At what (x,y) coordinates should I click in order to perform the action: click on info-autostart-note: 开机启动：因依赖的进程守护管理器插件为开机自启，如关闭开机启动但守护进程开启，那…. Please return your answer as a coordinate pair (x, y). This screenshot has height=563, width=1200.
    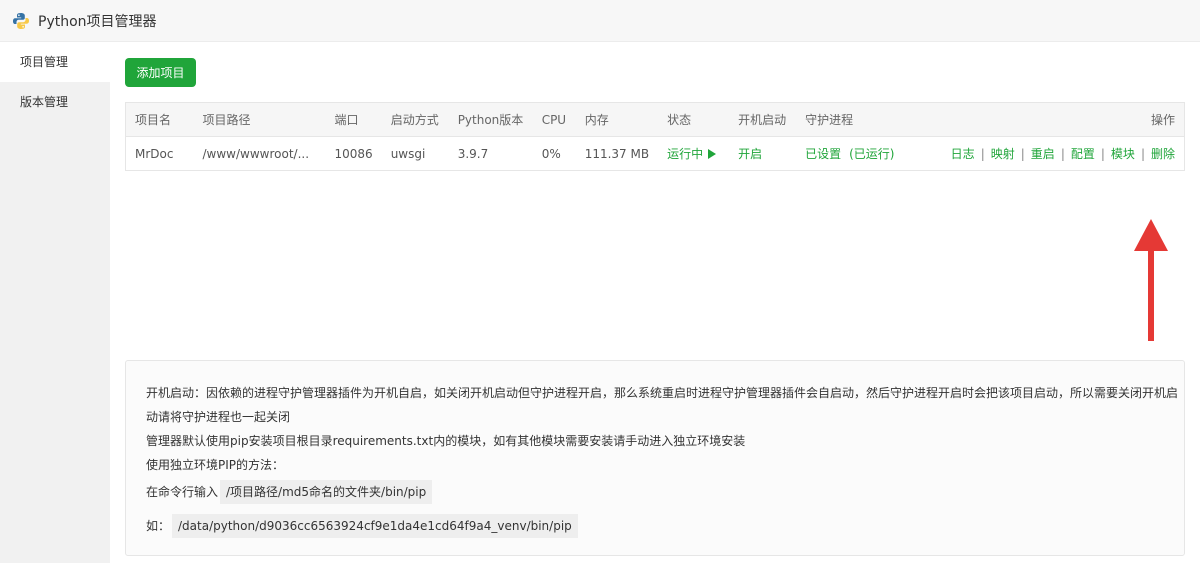
    Looking at the image, I should click on (662, 405).